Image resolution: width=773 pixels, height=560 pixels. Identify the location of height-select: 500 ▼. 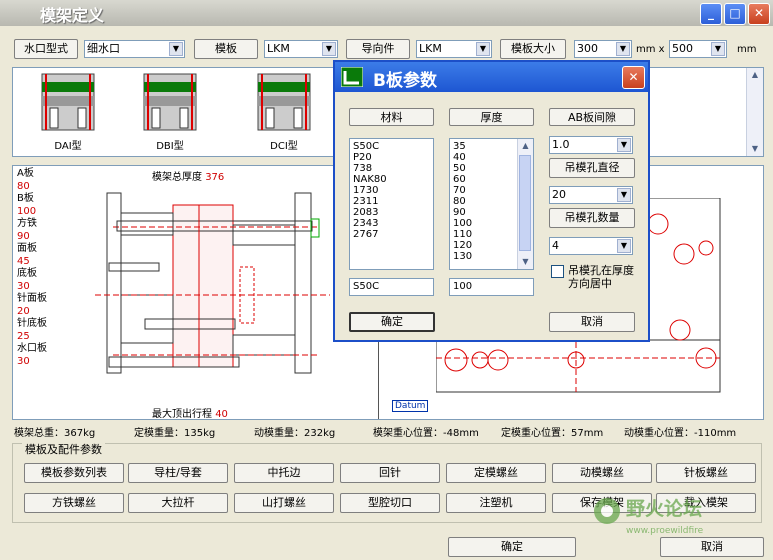
(698, 49).